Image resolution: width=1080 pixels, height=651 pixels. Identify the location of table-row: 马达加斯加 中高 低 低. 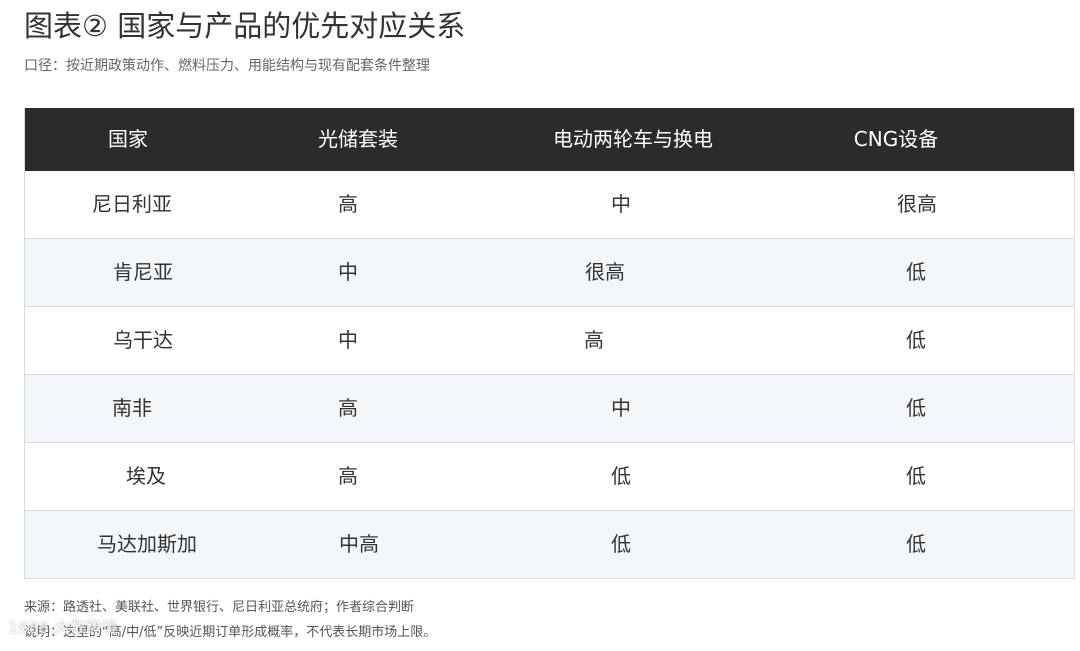
(549, 544).